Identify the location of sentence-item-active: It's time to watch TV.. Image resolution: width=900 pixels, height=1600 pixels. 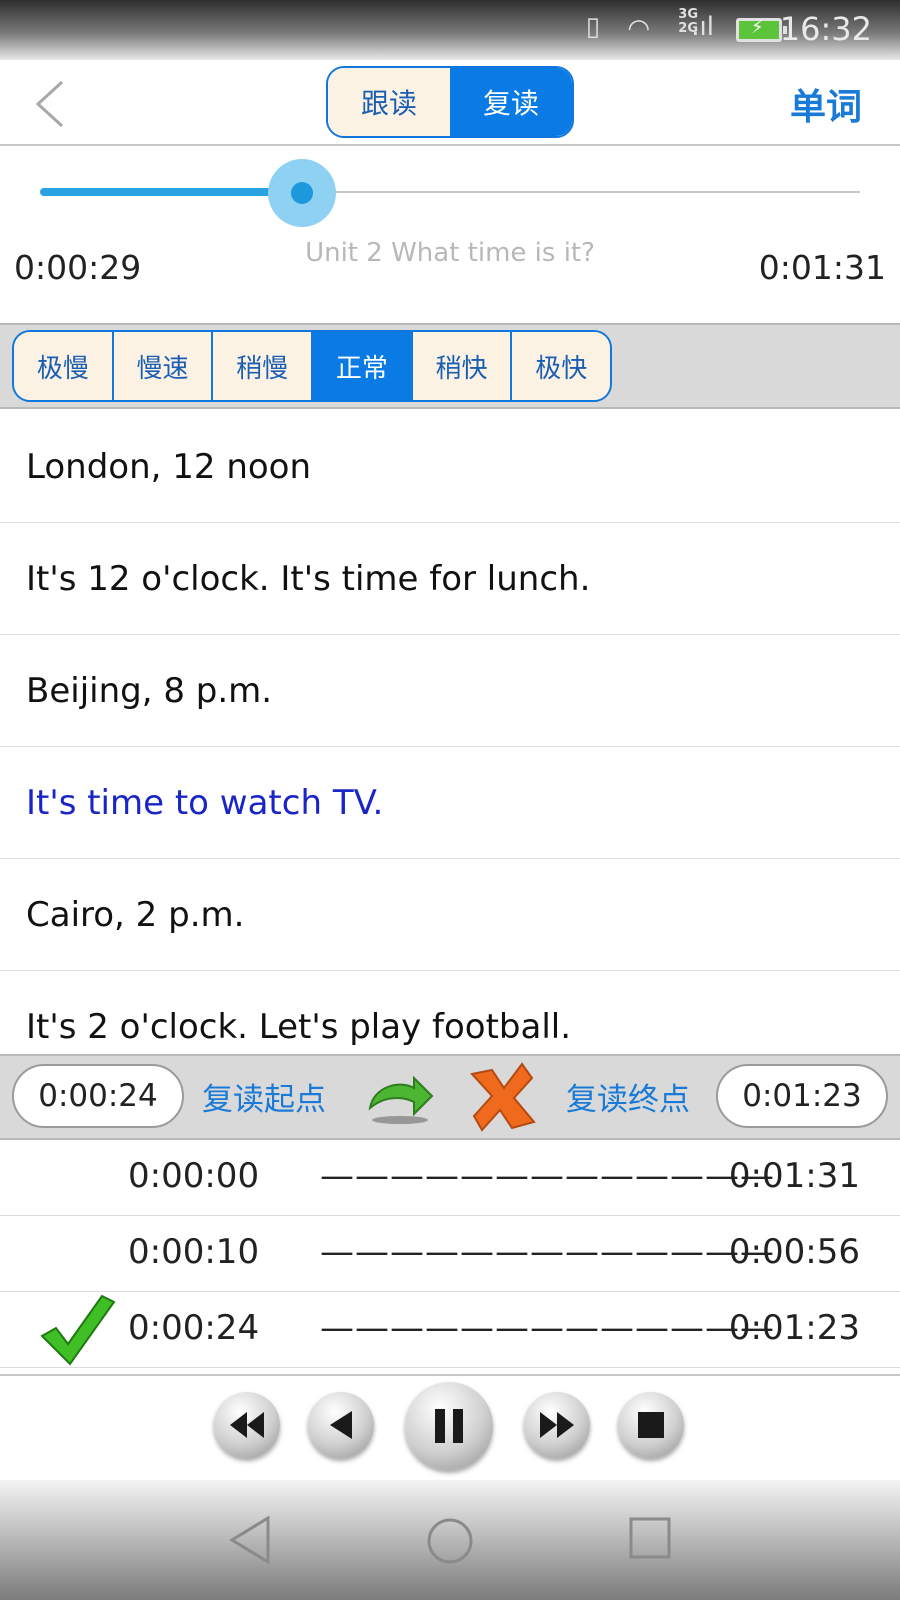
(450, 803).